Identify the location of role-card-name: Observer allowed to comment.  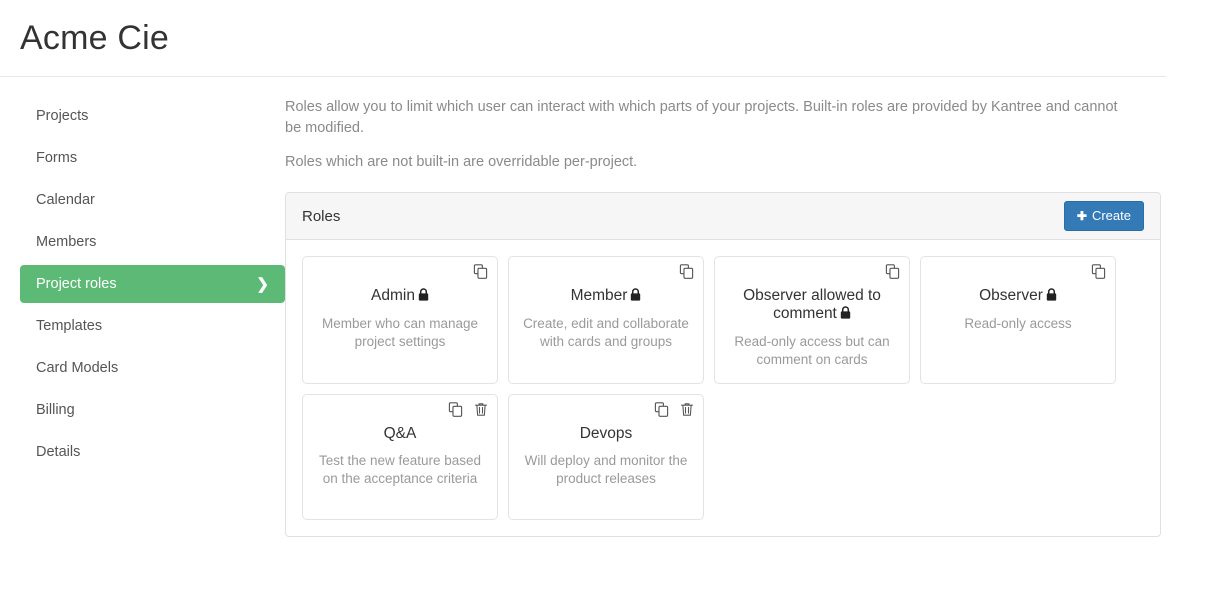
(812, 304).